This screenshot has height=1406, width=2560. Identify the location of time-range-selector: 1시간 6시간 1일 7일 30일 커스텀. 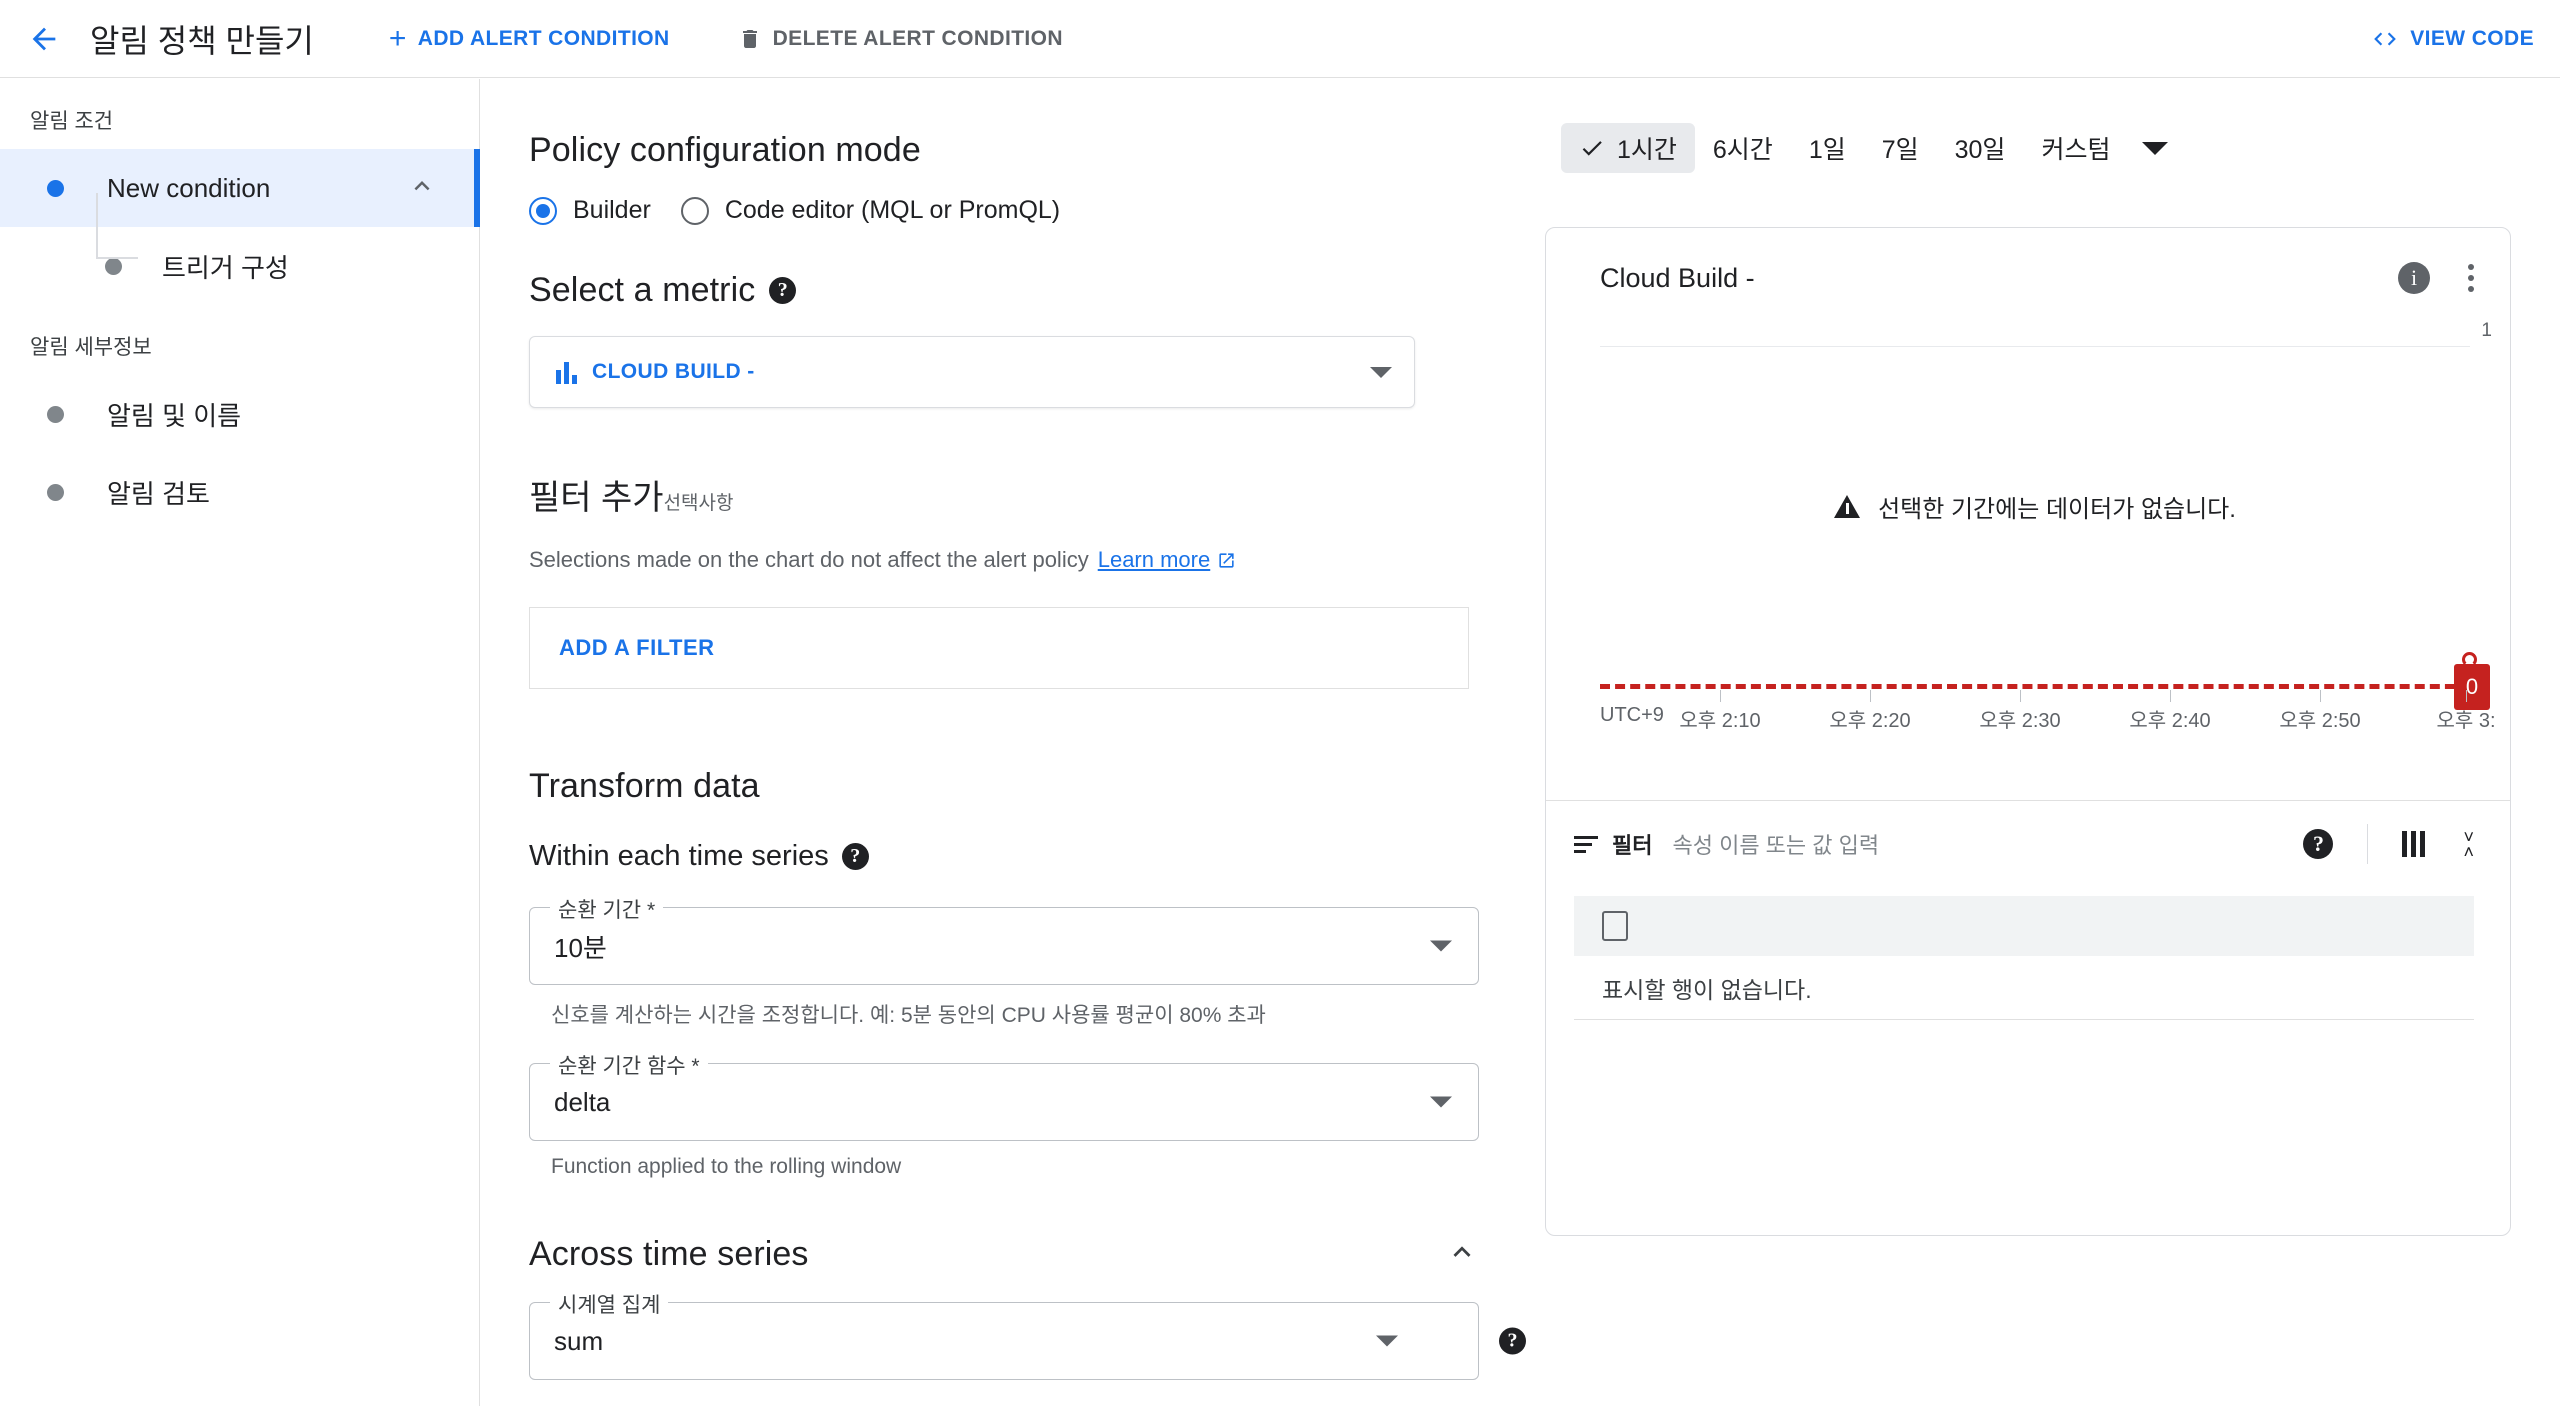
(2050, 126).